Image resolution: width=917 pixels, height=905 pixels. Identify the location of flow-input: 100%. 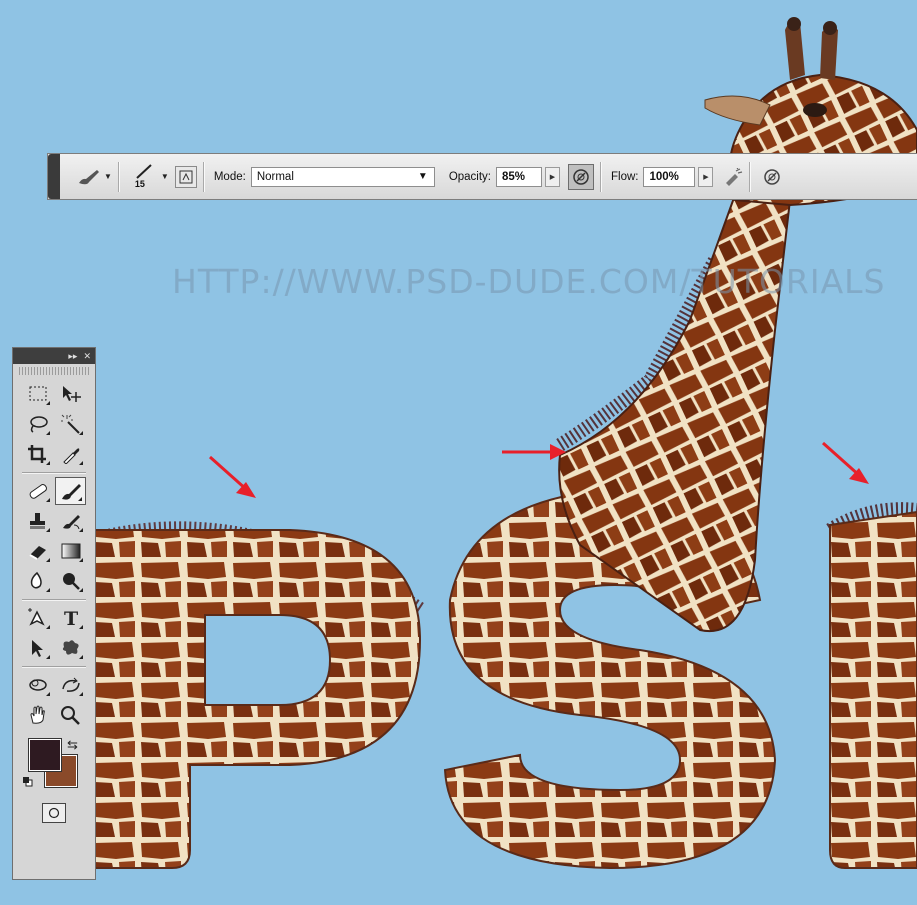
(669, 176).